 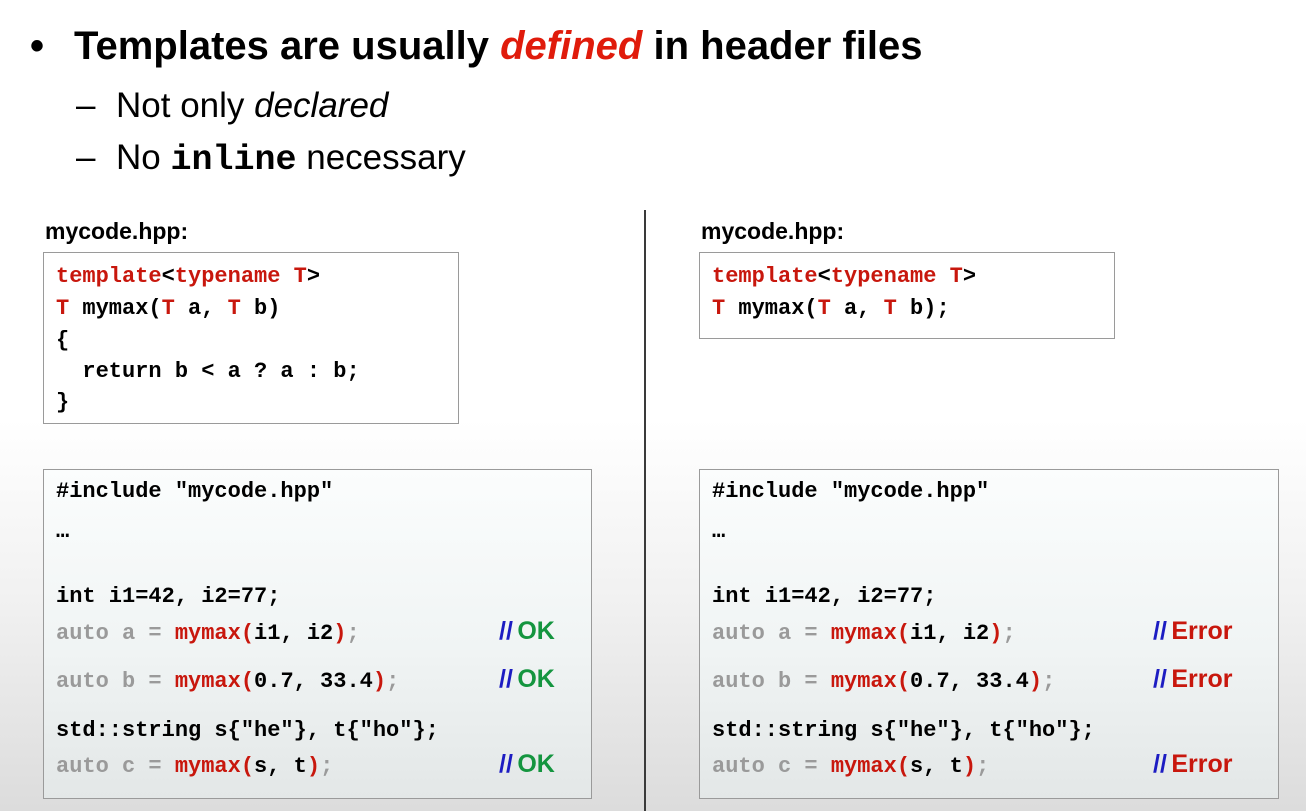 I want to click on code-args: 0.7, 33.4, so click(x=969, y=681).